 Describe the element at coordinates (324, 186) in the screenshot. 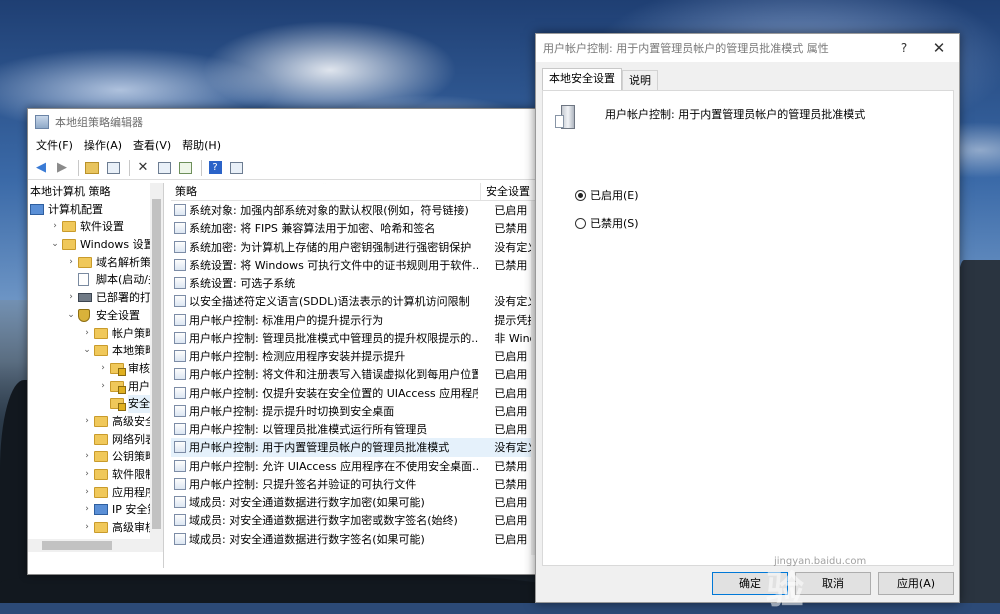

I see `sort-ascending-icon: ⌃` at that location.